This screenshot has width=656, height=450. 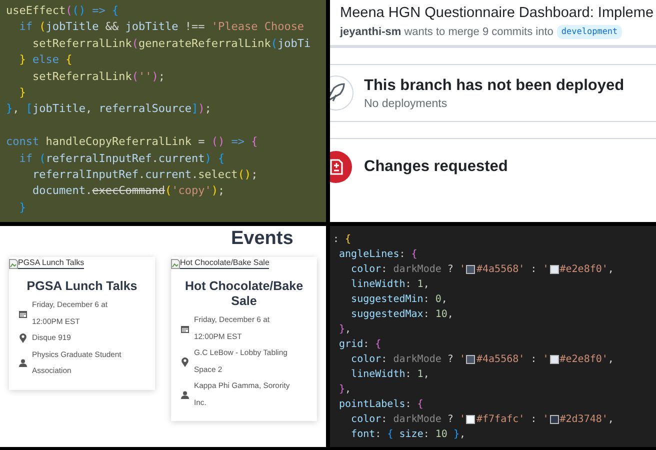 What do you see at coordinates (225, 263) in the screenshot?
I see `image-alt-text: Hot Chocolate/Bake Sale` at bounding box center [225, 263].